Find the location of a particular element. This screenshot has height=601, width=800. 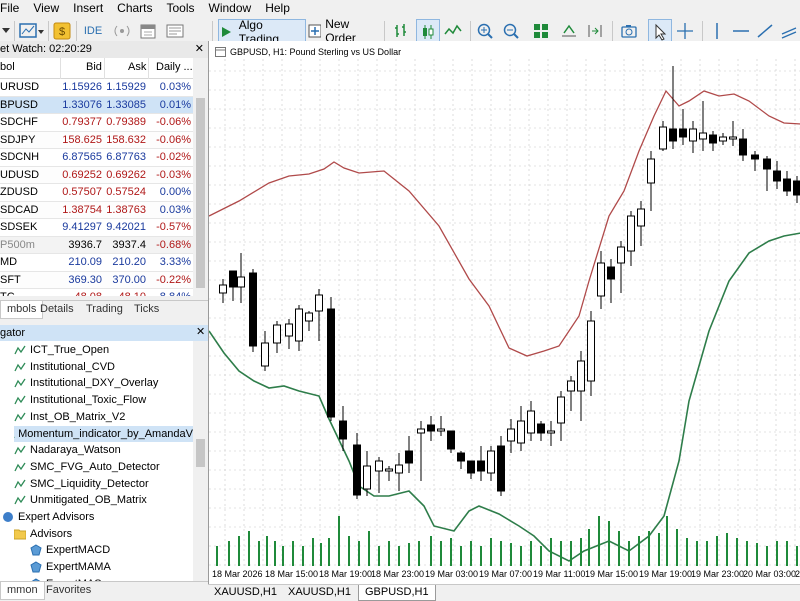

table-row: ZDUSD0.575070.575240.00% is located at coordinates (96, 193).